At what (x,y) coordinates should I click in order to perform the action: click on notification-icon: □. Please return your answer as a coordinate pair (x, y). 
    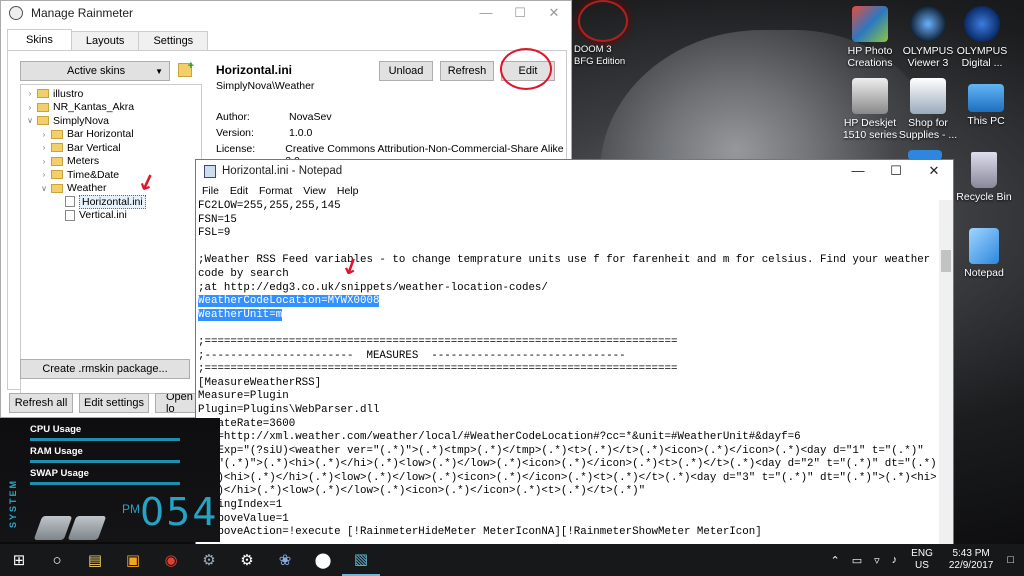
    Looking at the image, I should click on (1010, 560).